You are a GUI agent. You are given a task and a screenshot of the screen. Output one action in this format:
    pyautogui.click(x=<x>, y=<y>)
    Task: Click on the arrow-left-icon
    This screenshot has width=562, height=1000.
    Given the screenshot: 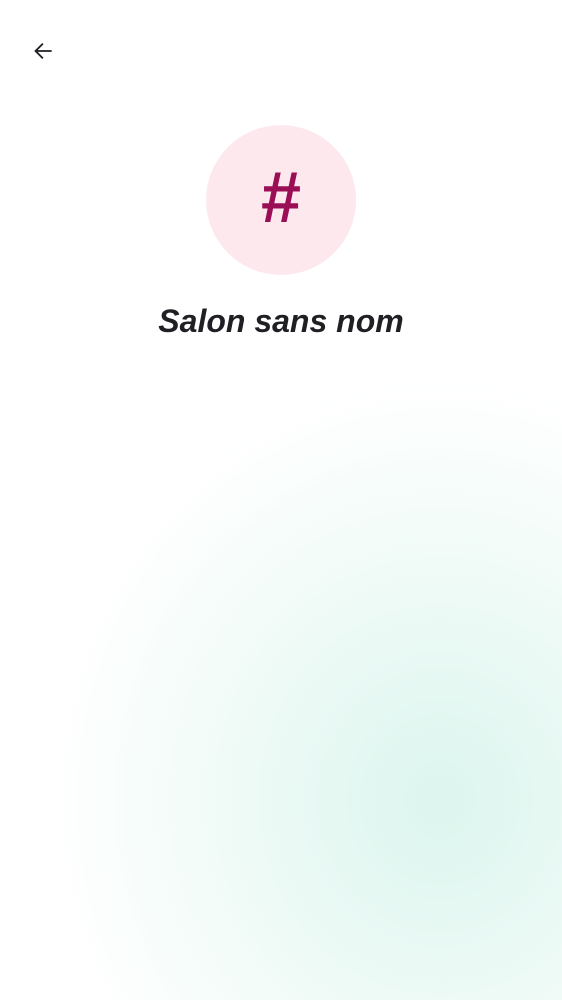 What is the action you would take?
    pyautogui.click(x=43, y=51)
    